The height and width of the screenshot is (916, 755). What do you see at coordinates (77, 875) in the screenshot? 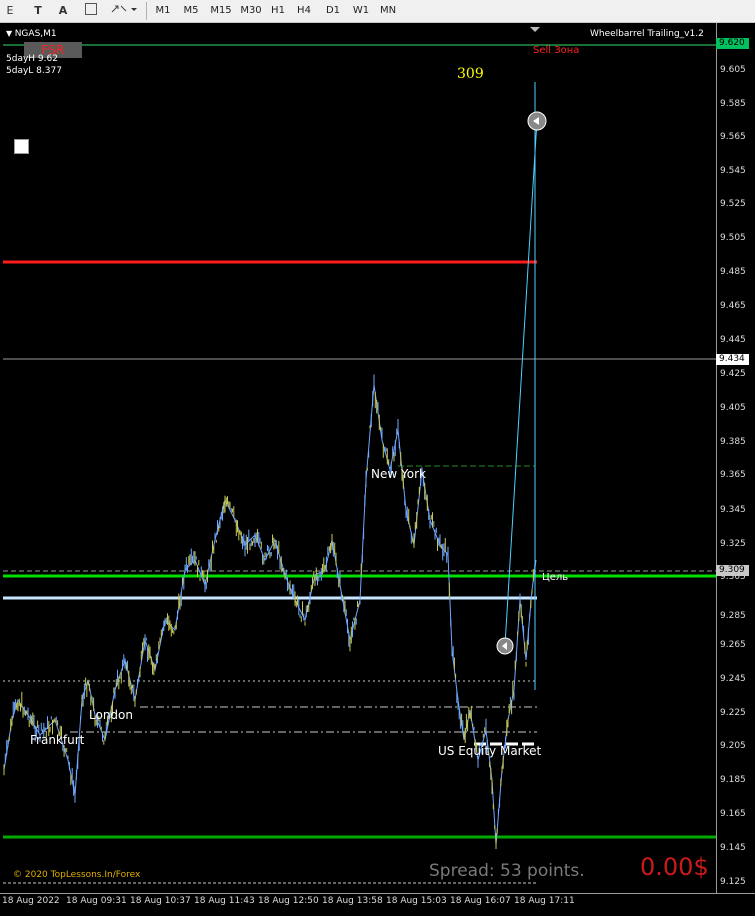
I see `copyright-label: © 2020 TopLessons.In/Forex` at bounding box center [77, 875].